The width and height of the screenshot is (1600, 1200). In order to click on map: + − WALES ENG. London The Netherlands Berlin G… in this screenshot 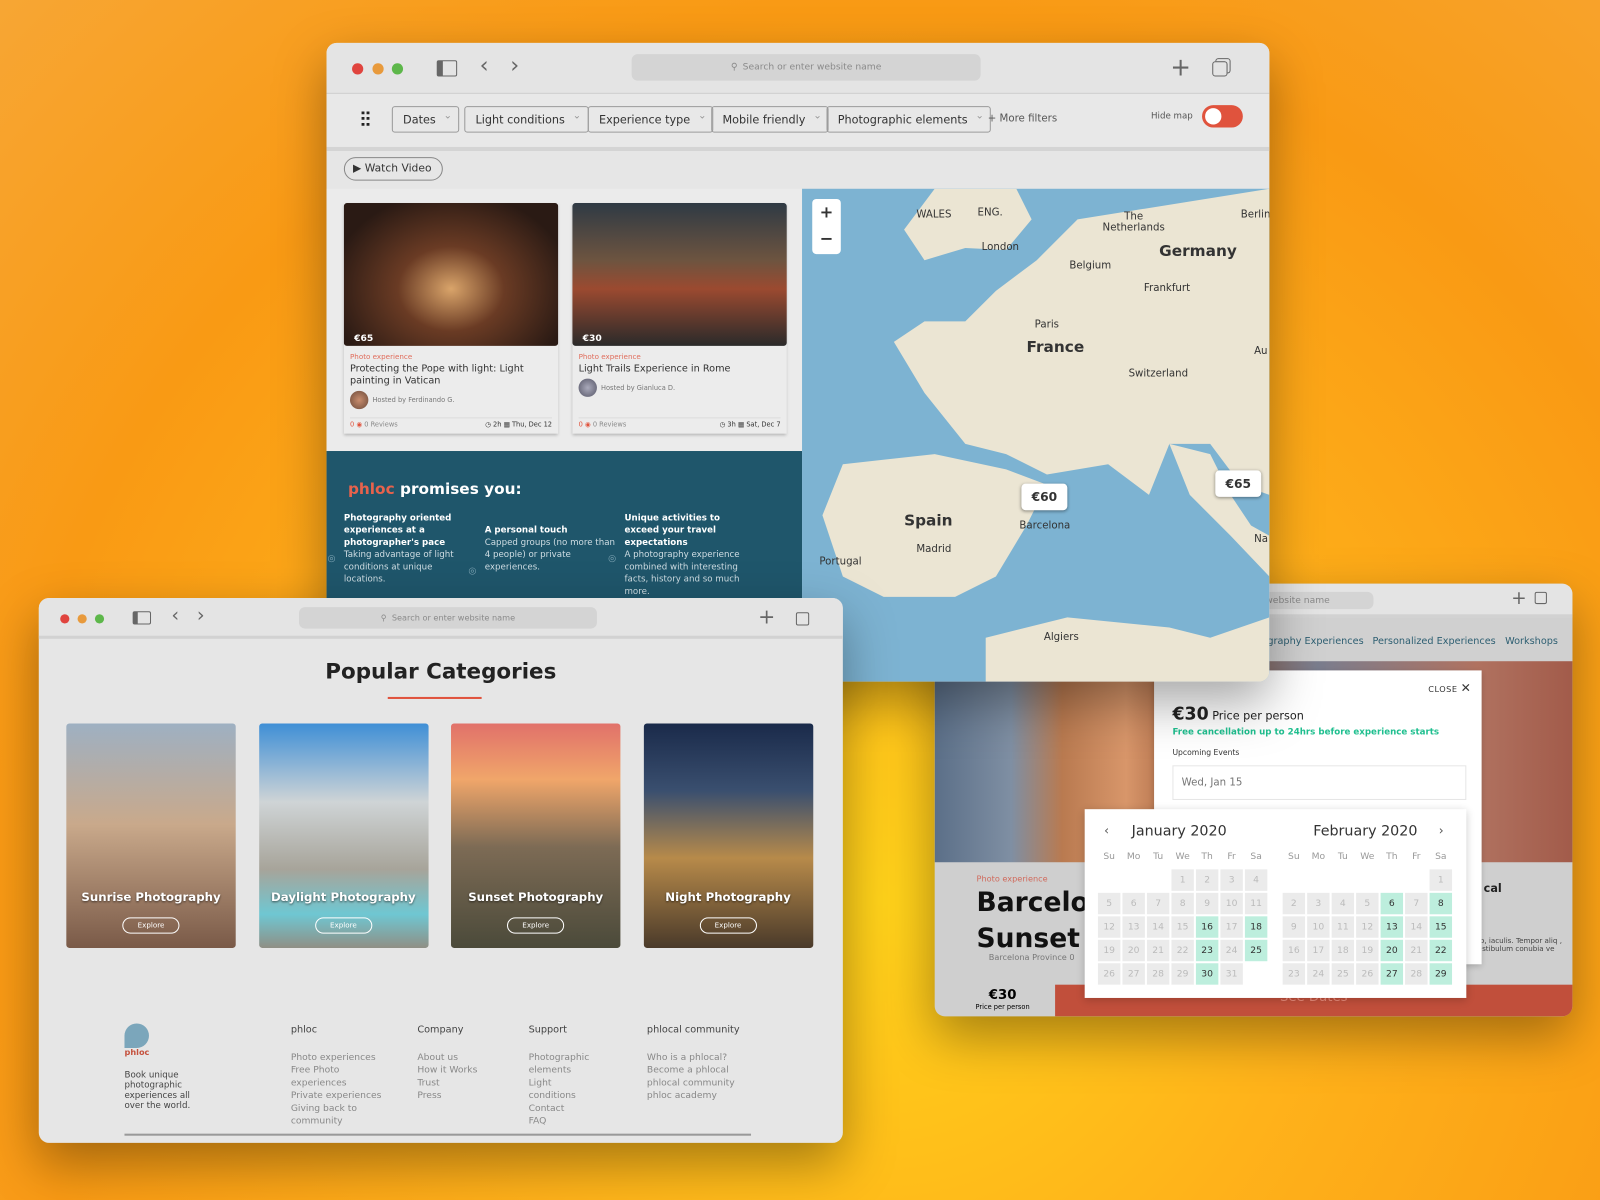, I will do `click(1036, 435)`.